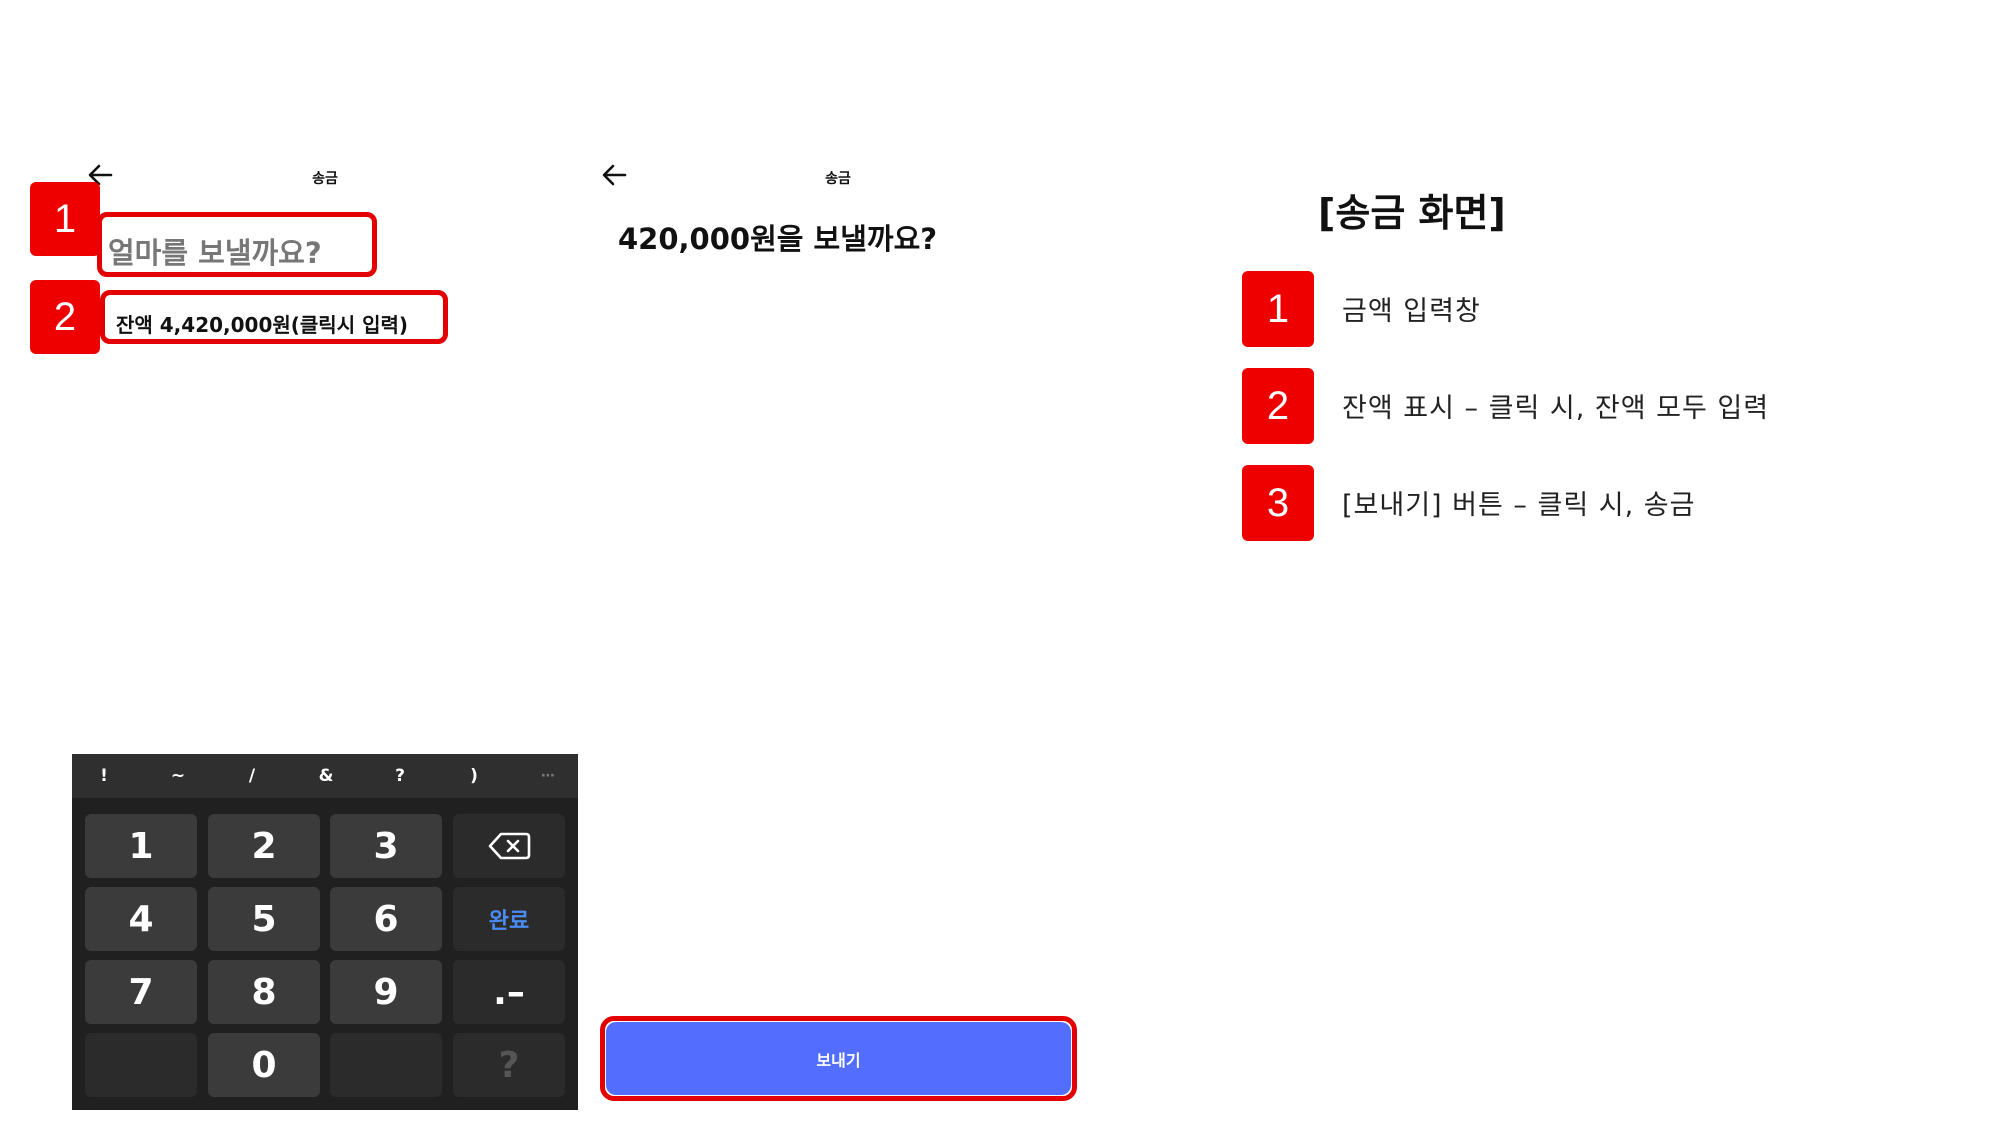 The height and width of the screenshot is (1125, 2000). Describe the element at coordinates (509, 1065) in the screenshot. I see `question-key: ?` at that location.